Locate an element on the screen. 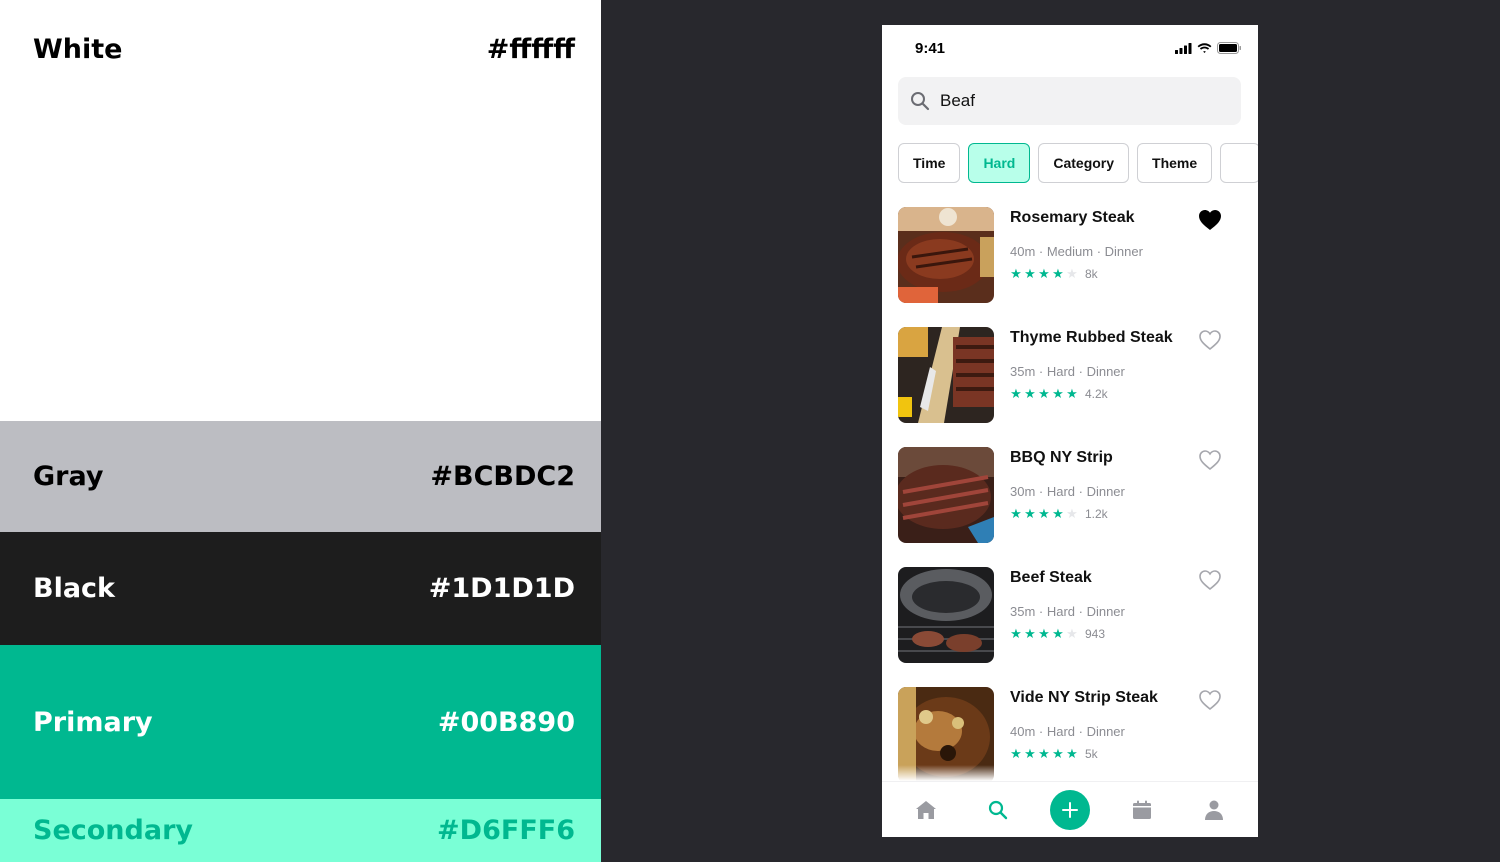 The width and height of the screenshot is (1500, 862). rating-count: 4.2k is located at coordinates (1096, 394).